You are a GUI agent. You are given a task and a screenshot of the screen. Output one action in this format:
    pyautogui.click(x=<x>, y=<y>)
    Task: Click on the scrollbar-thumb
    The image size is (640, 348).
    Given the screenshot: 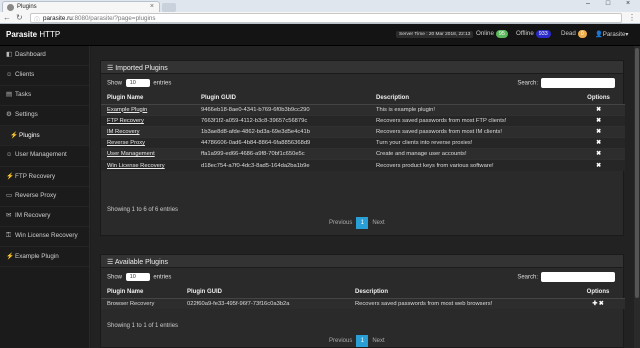 What is the action you would take?
    pyautogui.click(x=637, y=173)
    